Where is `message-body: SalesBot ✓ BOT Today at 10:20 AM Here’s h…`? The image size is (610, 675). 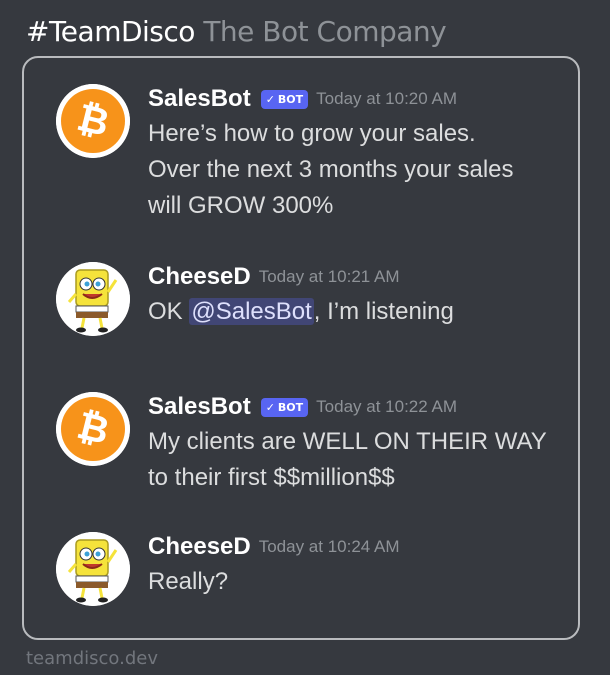 message-body: SalesBot ✓ BOT Today at 10:20 AM Here’s h… is located at coordinates (368, 154).